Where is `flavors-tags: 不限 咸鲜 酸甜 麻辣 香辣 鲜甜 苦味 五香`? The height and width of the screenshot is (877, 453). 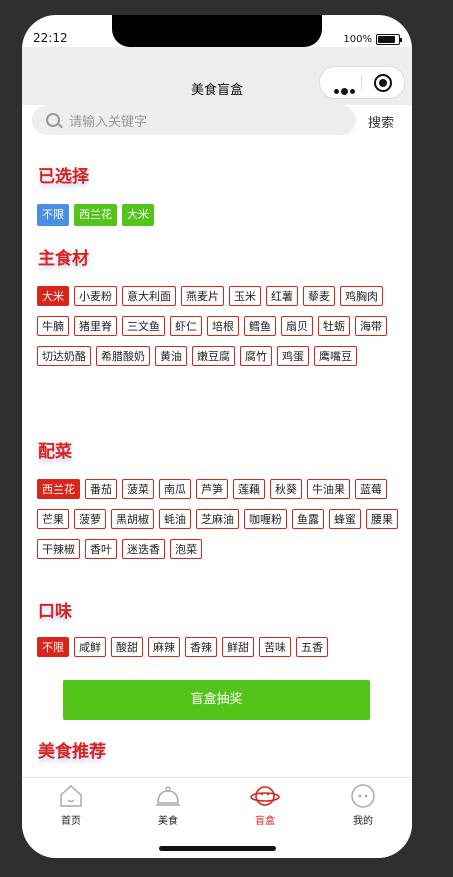
flavors-tags: 不限 咸鲜 酸甜 麻辣 香辣 鲜甜 苦味 五香 is located at coordinates (219, 647).